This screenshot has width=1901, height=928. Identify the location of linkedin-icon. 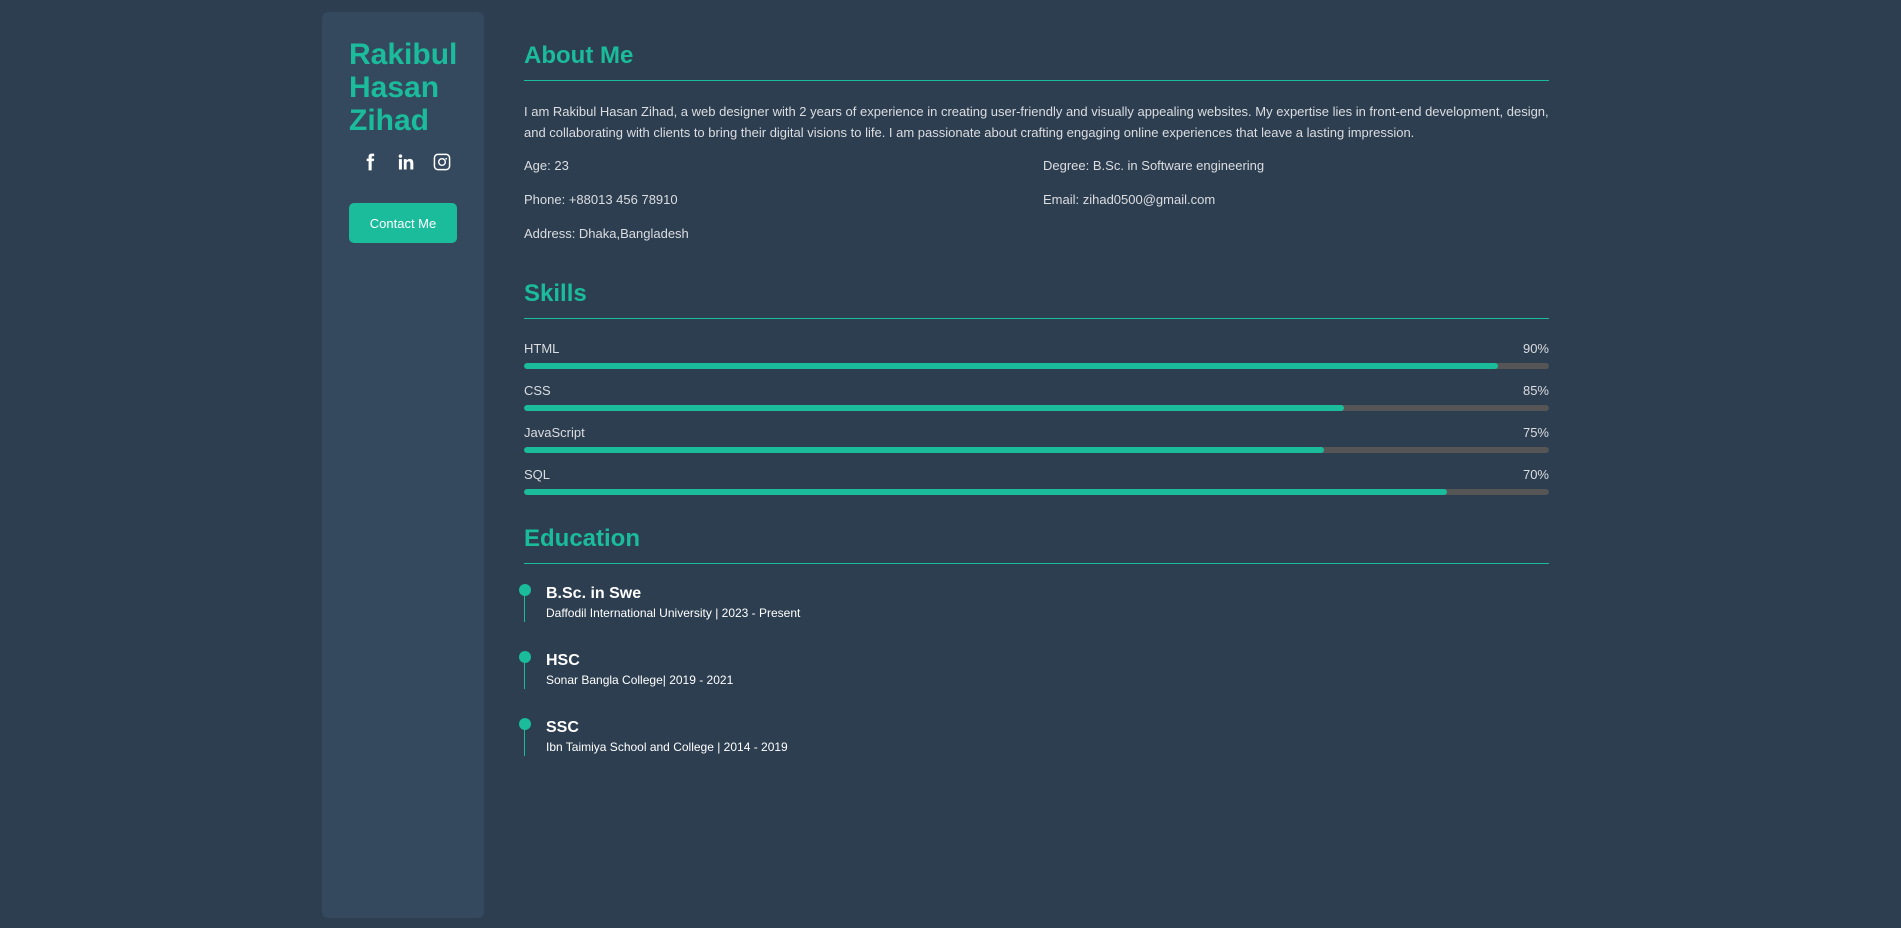
(406, 162).